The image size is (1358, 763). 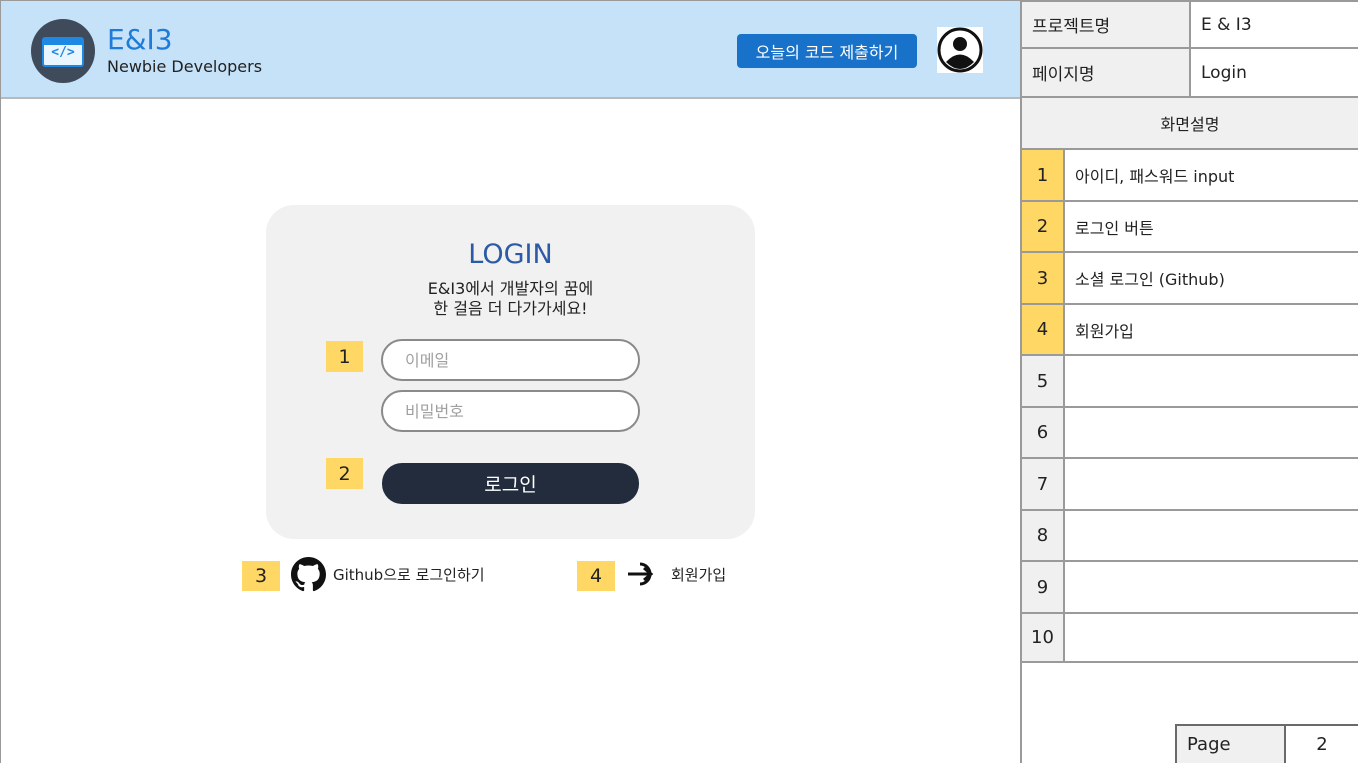 I want to click on annotation-marker-1: 1, so click(x=344, y=356).